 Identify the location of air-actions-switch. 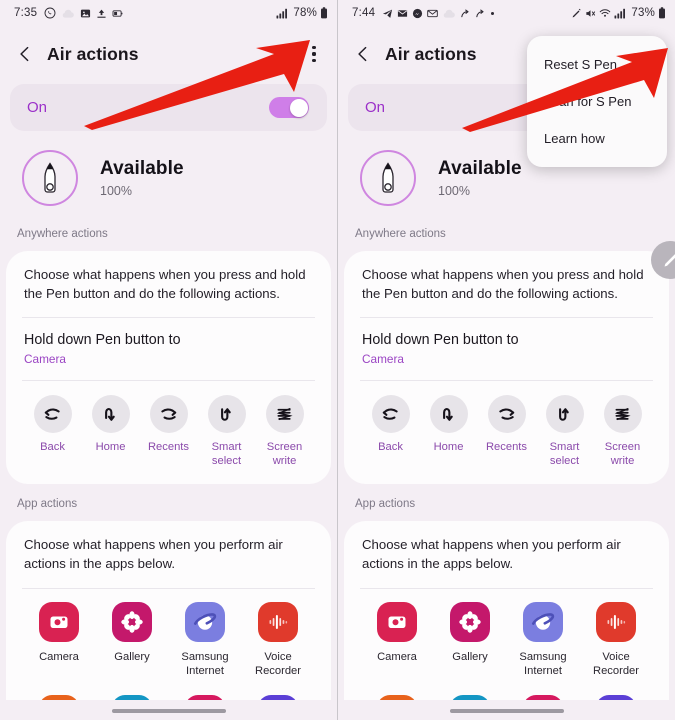
(289, 107).